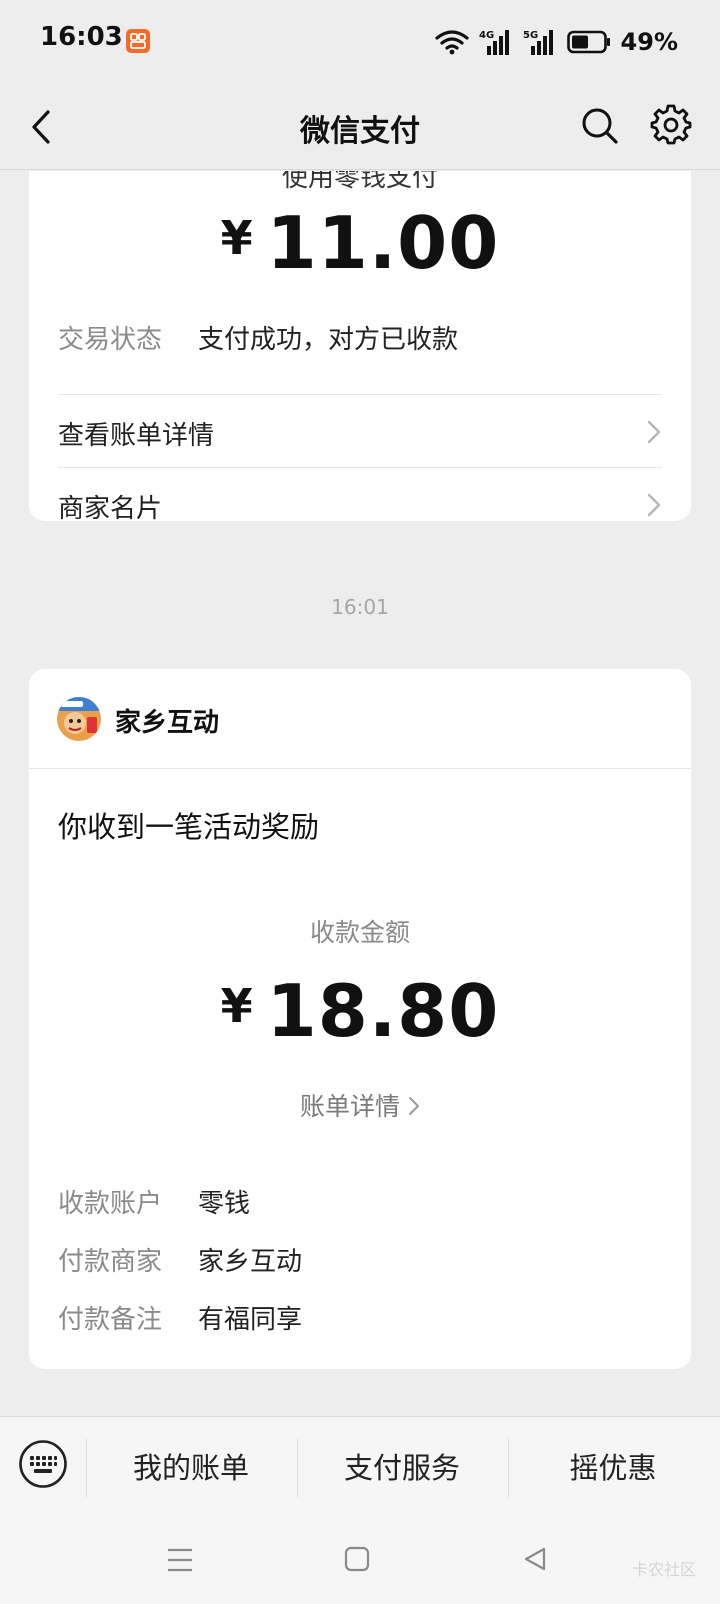 The width and height of the screenshot is (720, 1604). I want to click on notice-title: 你收到一笔活动奖励, so click(189, 827).